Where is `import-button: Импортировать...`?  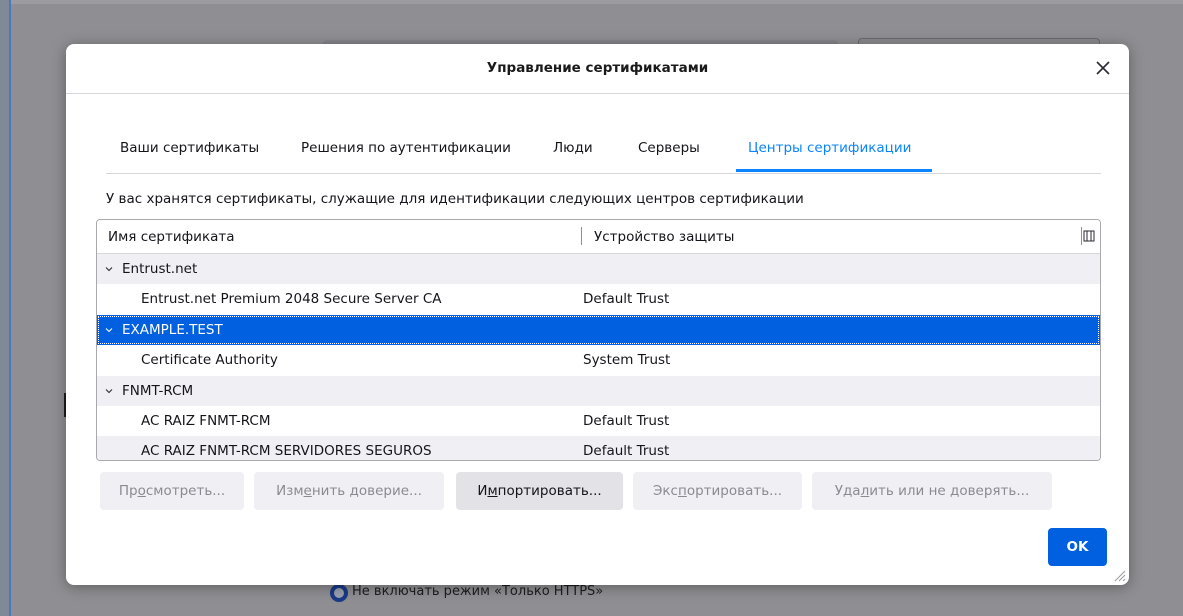 import-button: Импортировать... is located at coordinates (539, 491).